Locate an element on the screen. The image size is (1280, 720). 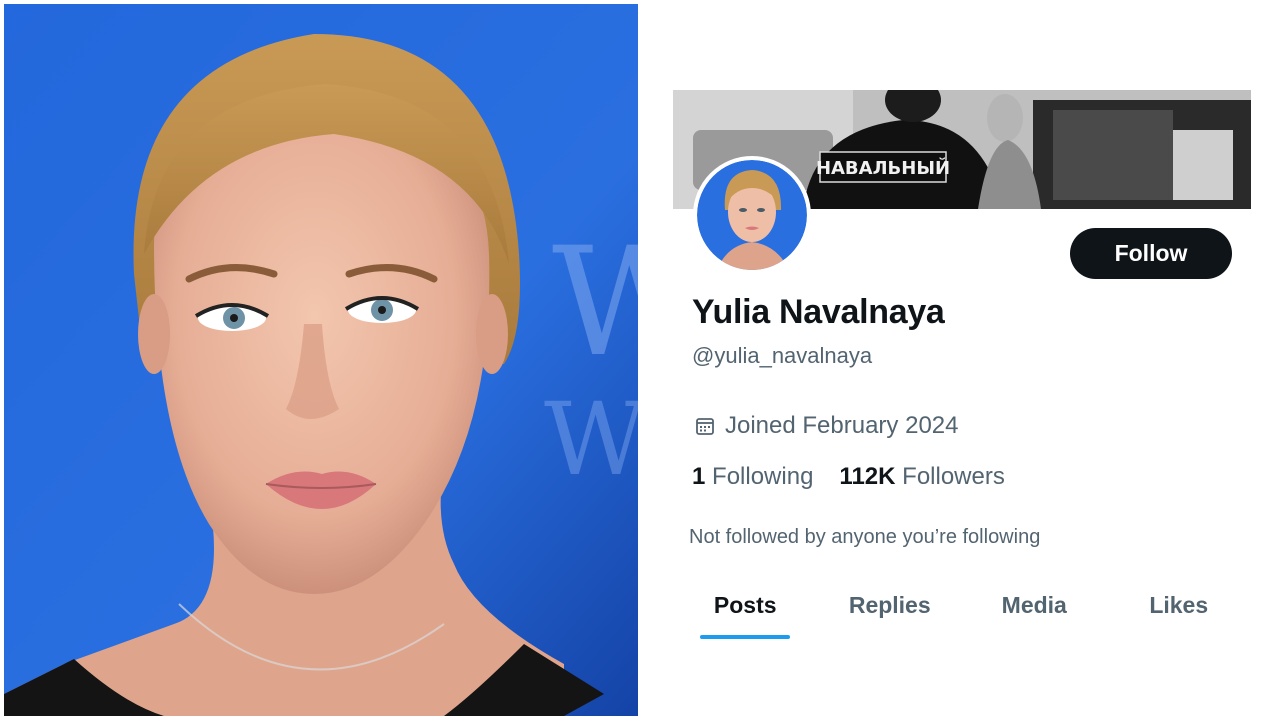
tab-media: Media is located at coordinates (1034, 610).